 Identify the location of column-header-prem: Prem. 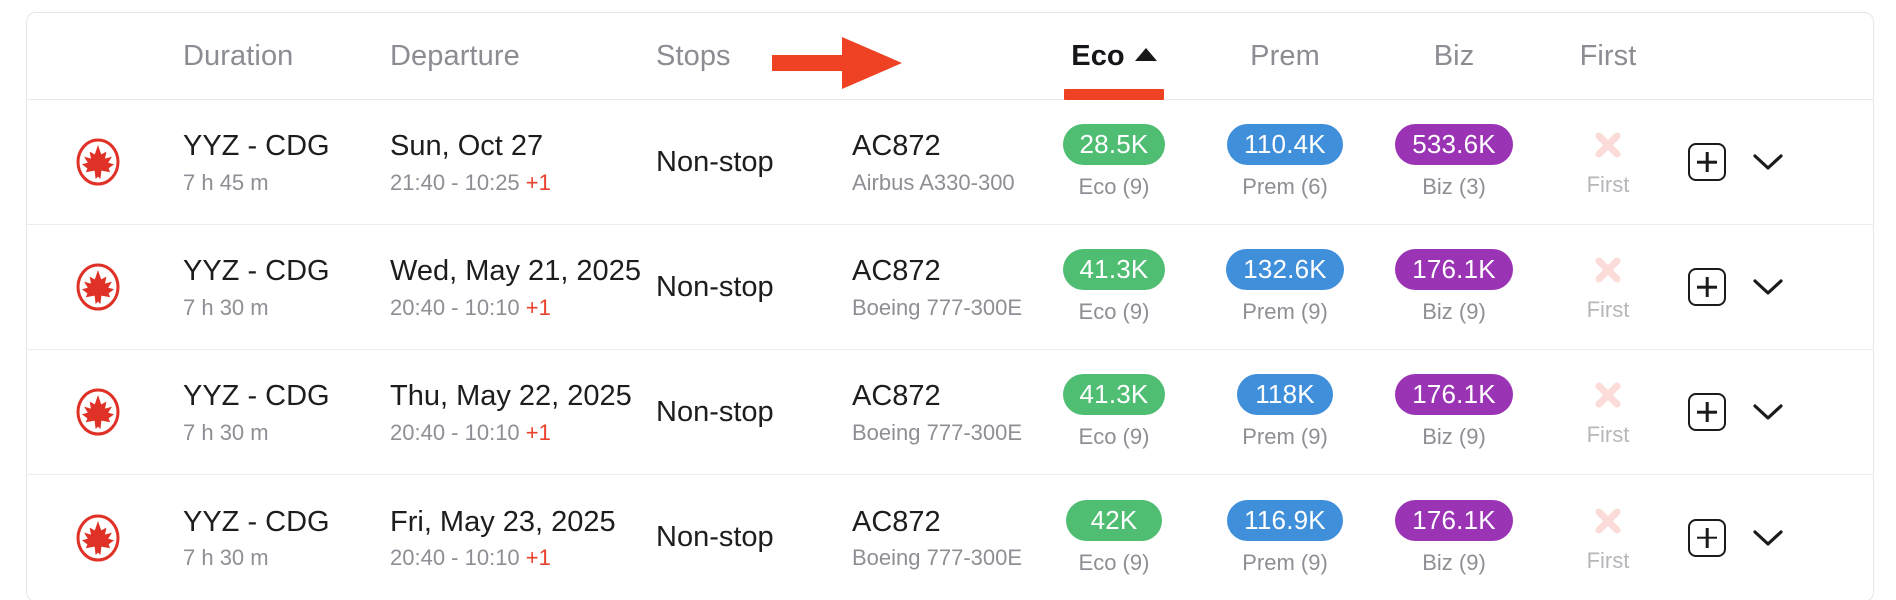
(1285, 56).